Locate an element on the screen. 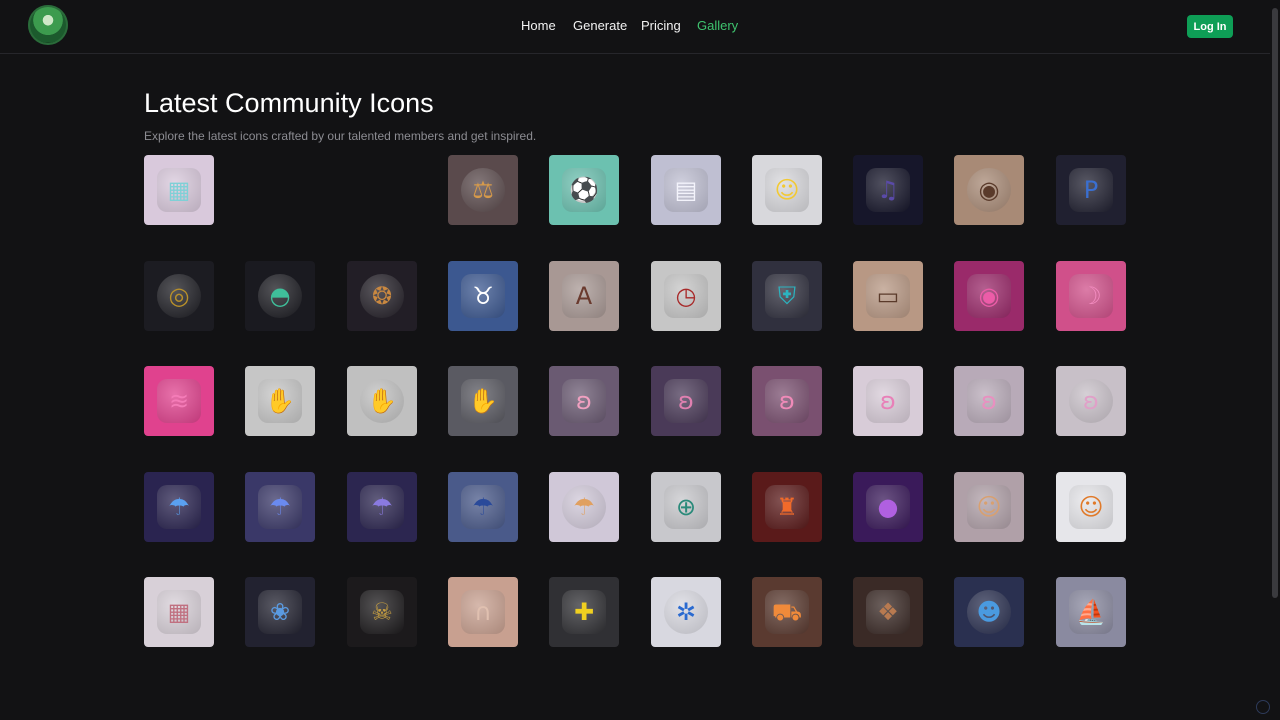 The height and width of the screenshot is (720, 1280). ufo-icon: ◓ is located at coordinates (280, 296).